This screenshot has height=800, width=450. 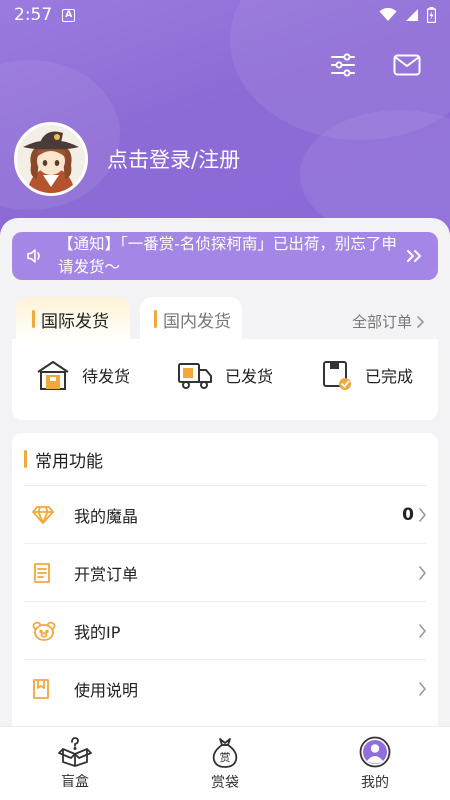 I want to click on tab-label: 赏袋, so click(x=225, y=782).